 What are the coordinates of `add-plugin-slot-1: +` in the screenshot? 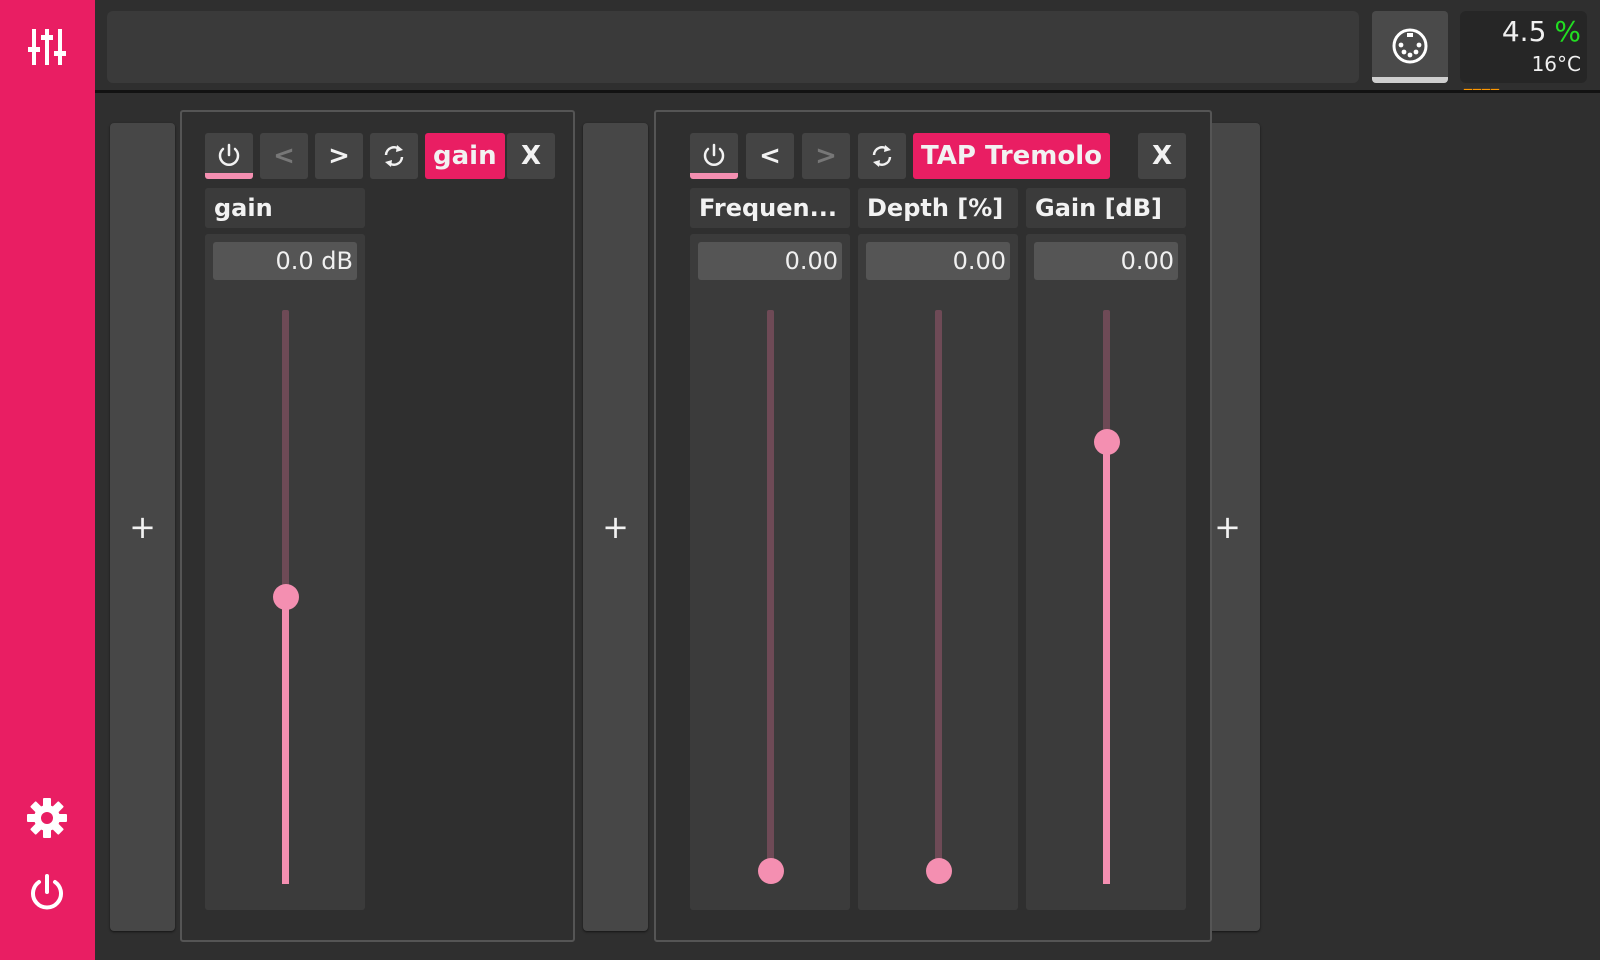 It's located at (142, 527).